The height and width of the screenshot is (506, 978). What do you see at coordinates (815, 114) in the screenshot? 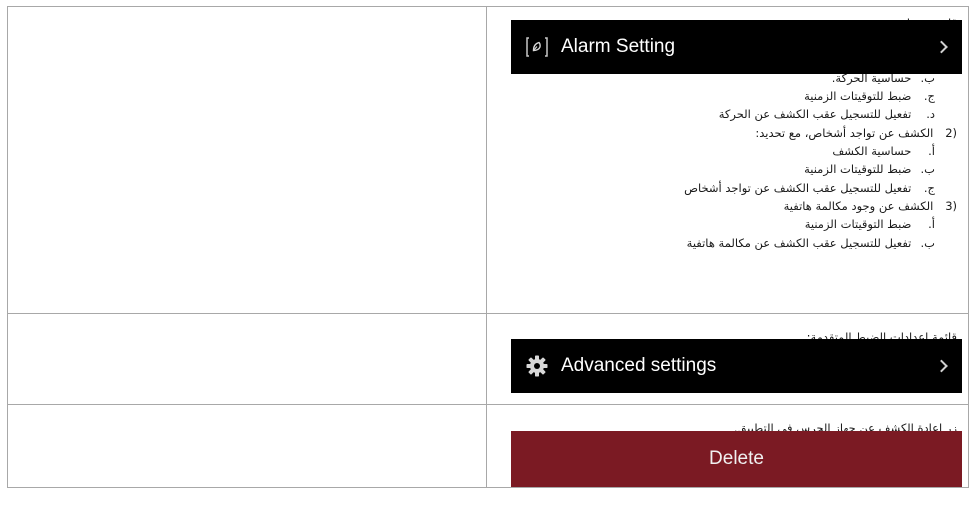
I see `description-line-text: تفعيل للتسجيل عقب الكشف عن الحركة` at bounding box center [815, 114].